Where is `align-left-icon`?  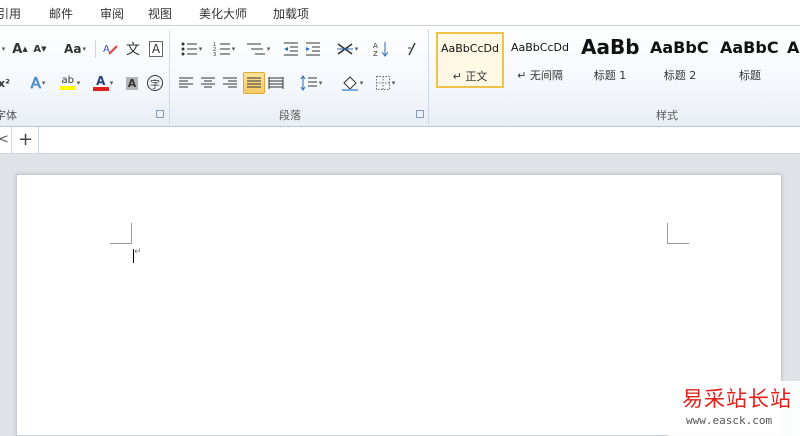
align-left-icon is located at coordinates (186, 82).